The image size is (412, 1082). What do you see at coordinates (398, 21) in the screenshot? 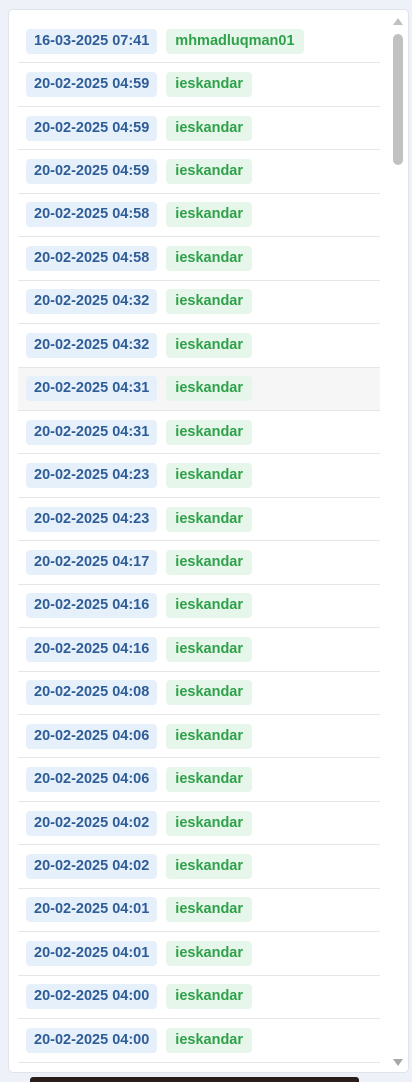
I see `scroll-up-arrow-icon` at bounding box center [398, 21].